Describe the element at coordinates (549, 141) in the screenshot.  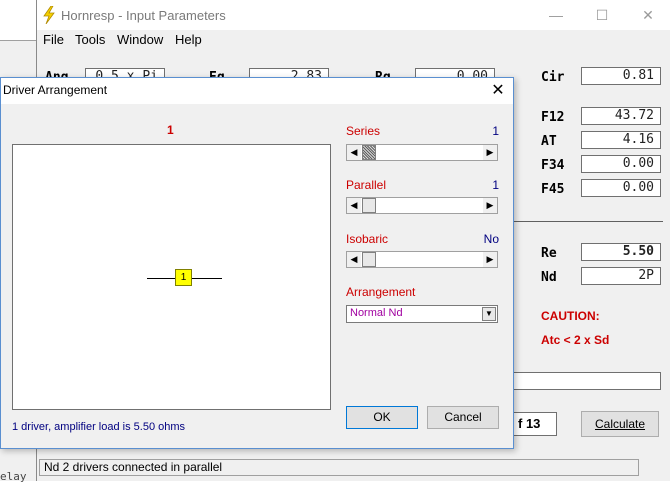
I see `at-label: AT` at that location.